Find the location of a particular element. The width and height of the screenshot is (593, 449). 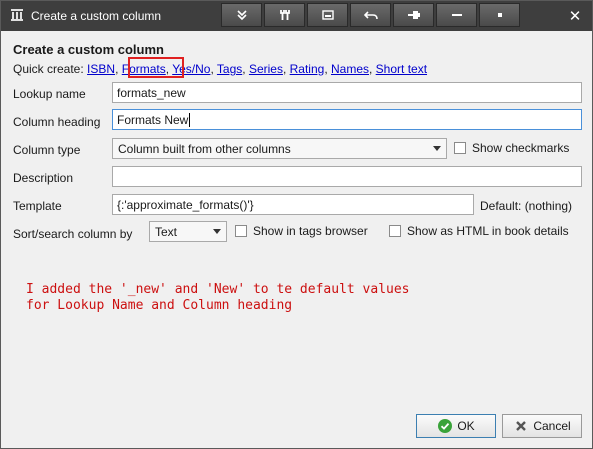

show-as-html-label: Show as HTML in book details is located at coordinates (488, 231).